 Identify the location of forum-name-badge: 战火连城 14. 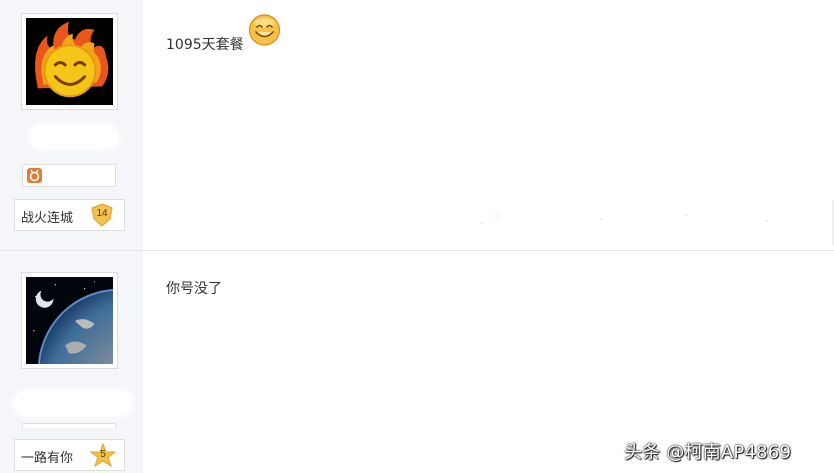
(69, 215).